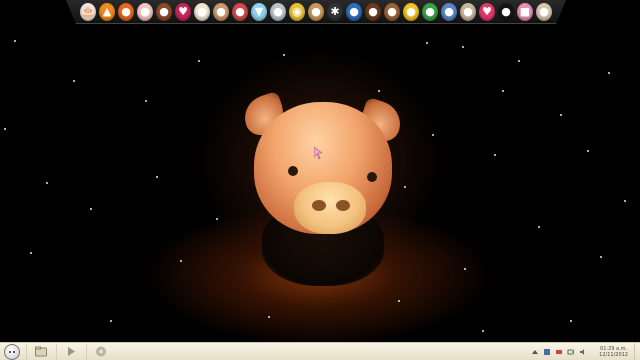 The width and height of the screenshot is (640, 360). I want to click on show-desktop-button, so click(637, 351).